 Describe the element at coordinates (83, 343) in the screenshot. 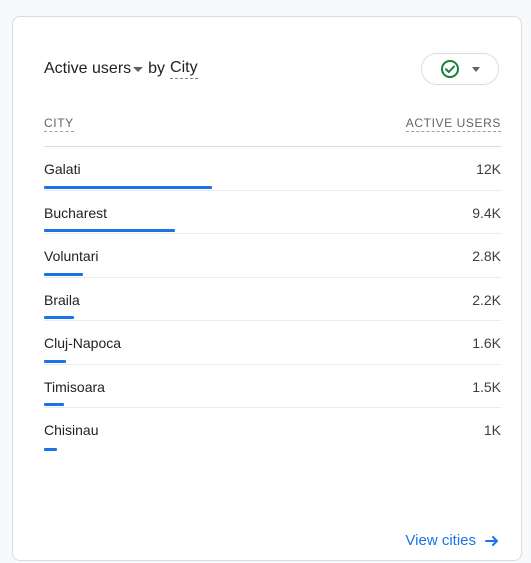

I see `row-city: Cluj-Napoca` at that location.